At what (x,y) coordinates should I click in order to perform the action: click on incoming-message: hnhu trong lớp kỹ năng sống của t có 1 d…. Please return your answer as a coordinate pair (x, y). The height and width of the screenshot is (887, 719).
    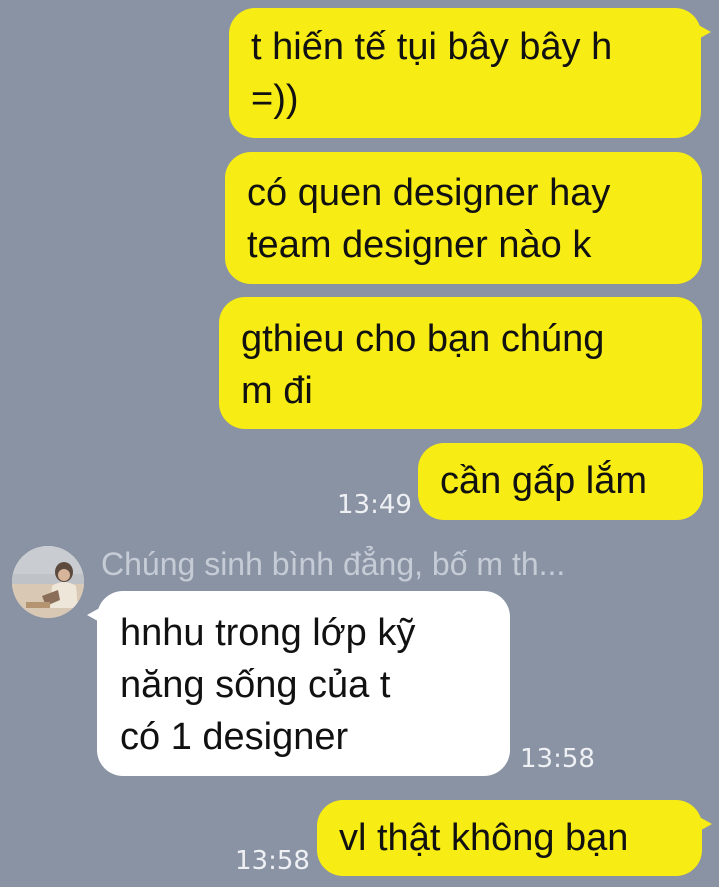
    Looking at the image, I should click on (298, 683).